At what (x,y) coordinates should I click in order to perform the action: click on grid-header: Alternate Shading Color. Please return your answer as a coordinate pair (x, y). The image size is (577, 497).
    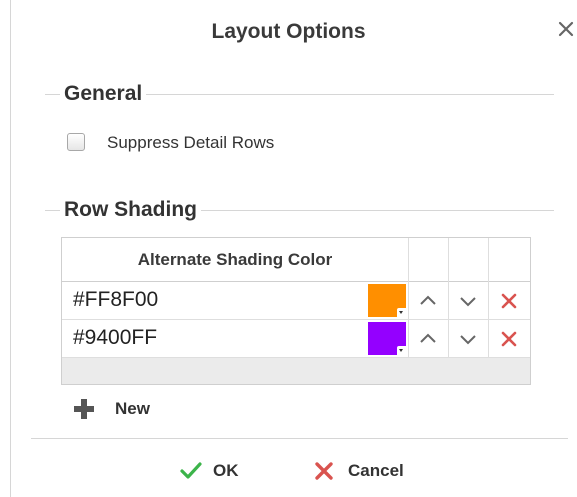
    Looking at the image, I should click on (296, 260).